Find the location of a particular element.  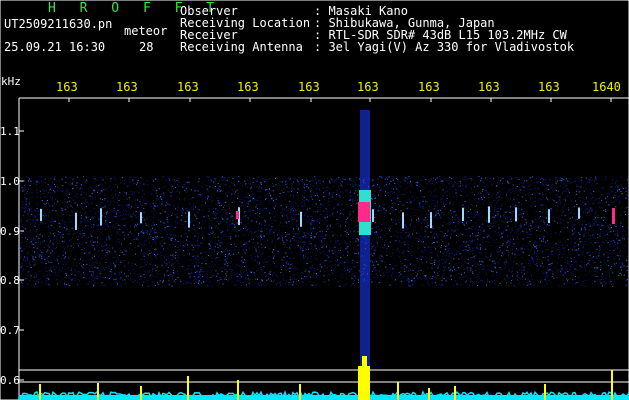

power-floor is located at coordinates (324, 397).